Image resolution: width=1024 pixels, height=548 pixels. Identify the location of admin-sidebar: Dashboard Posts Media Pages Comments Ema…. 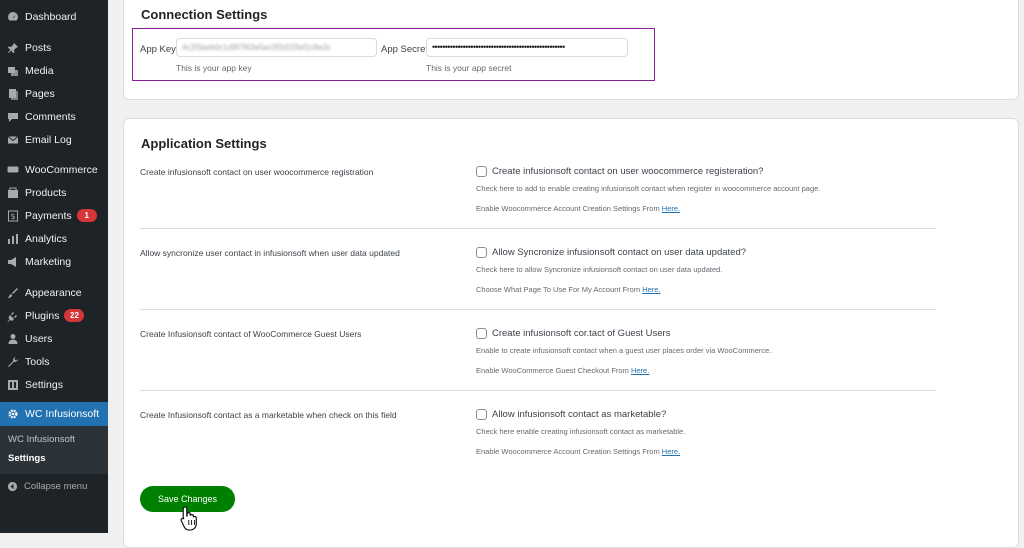
(54, 266).